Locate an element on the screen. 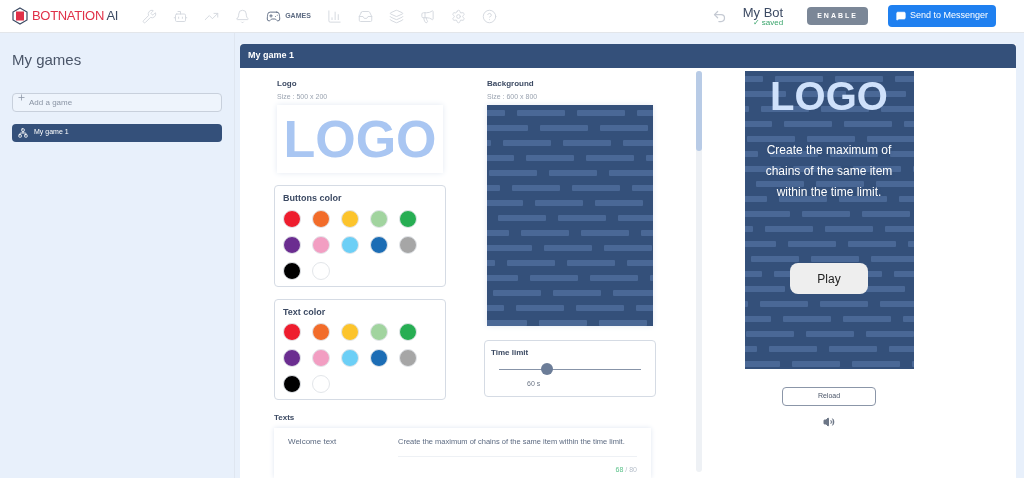 The width and height of the screenshot is (1024, 478). megaphone-icon is located at coordinates (427, 16).